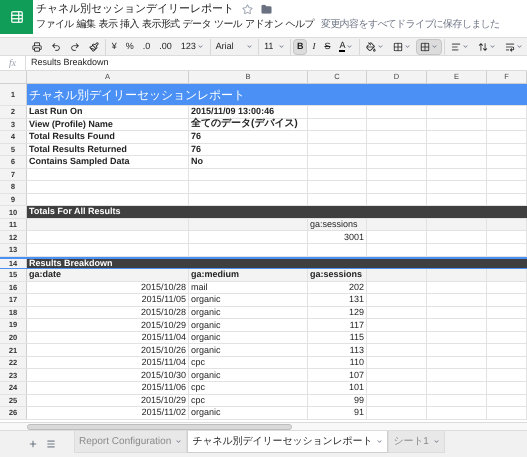 This screenshot has height=457, width=527. What do you see at coordinates (135, 9) in the screenshot?
I see `document-title: チャネル別セッションデイリーレポート` at bounding box center [135, 9].